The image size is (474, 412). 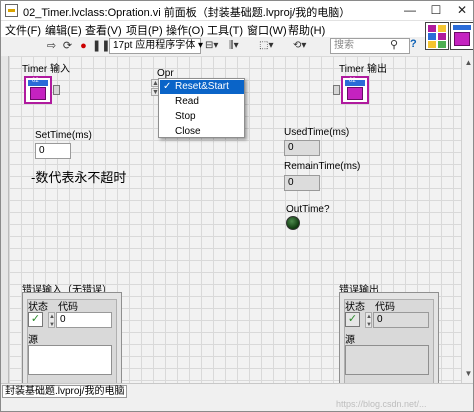 What do you see at coordinates (225, 30) in the screenshot?
I see `menu-tools: 工具(T)` at bounding box center [225, 30].